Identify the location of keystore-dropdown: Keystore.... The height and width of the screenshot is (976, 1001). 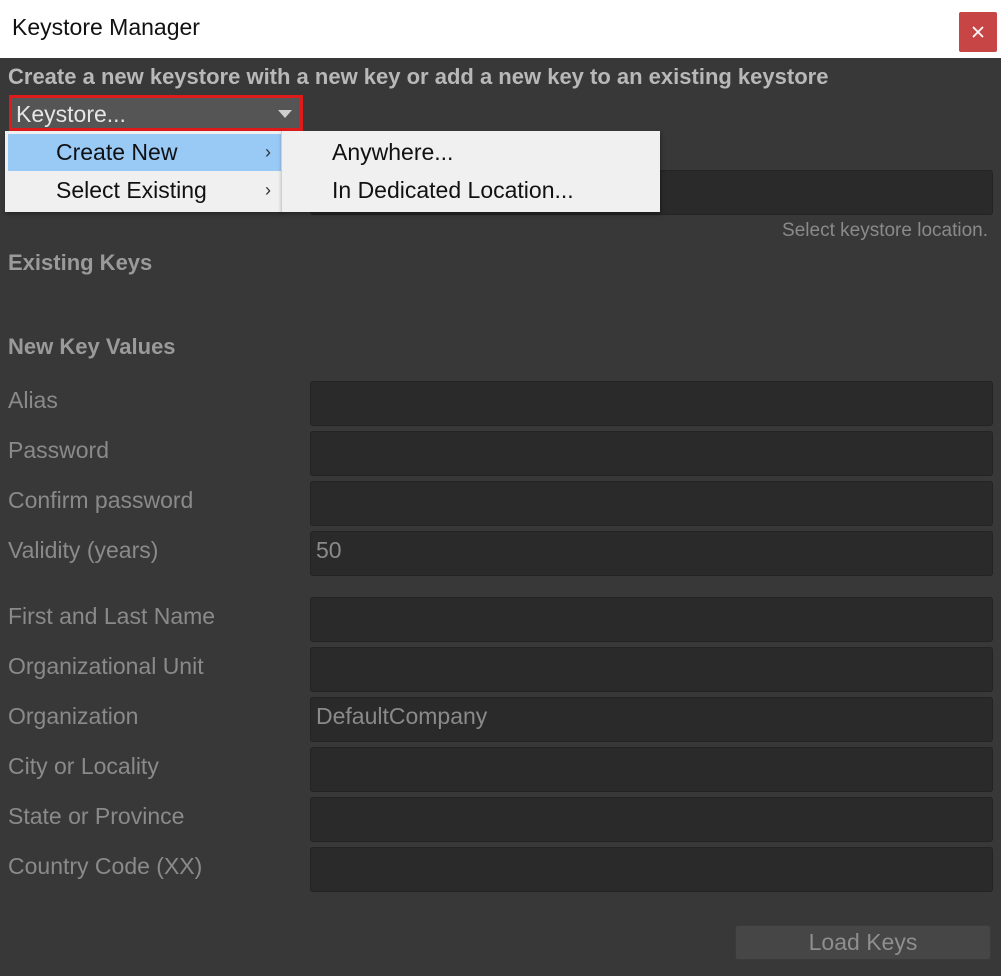
(156, 113).